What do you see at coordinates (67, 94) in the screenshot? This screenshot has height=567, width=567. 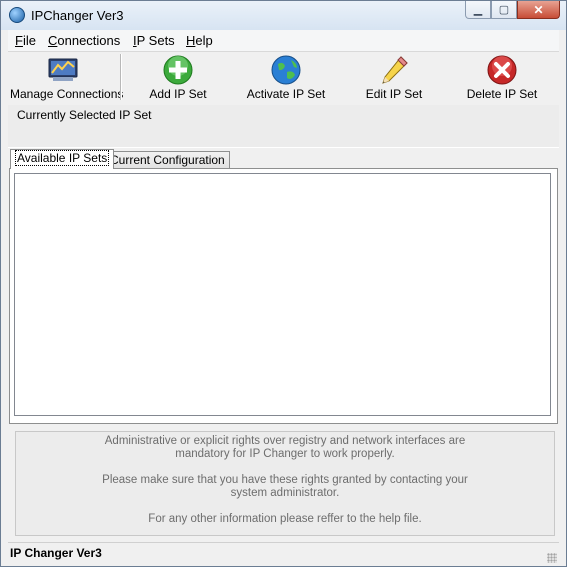 I see `manage-connections-label: Manage Connections` at bounding box center [67, 94].